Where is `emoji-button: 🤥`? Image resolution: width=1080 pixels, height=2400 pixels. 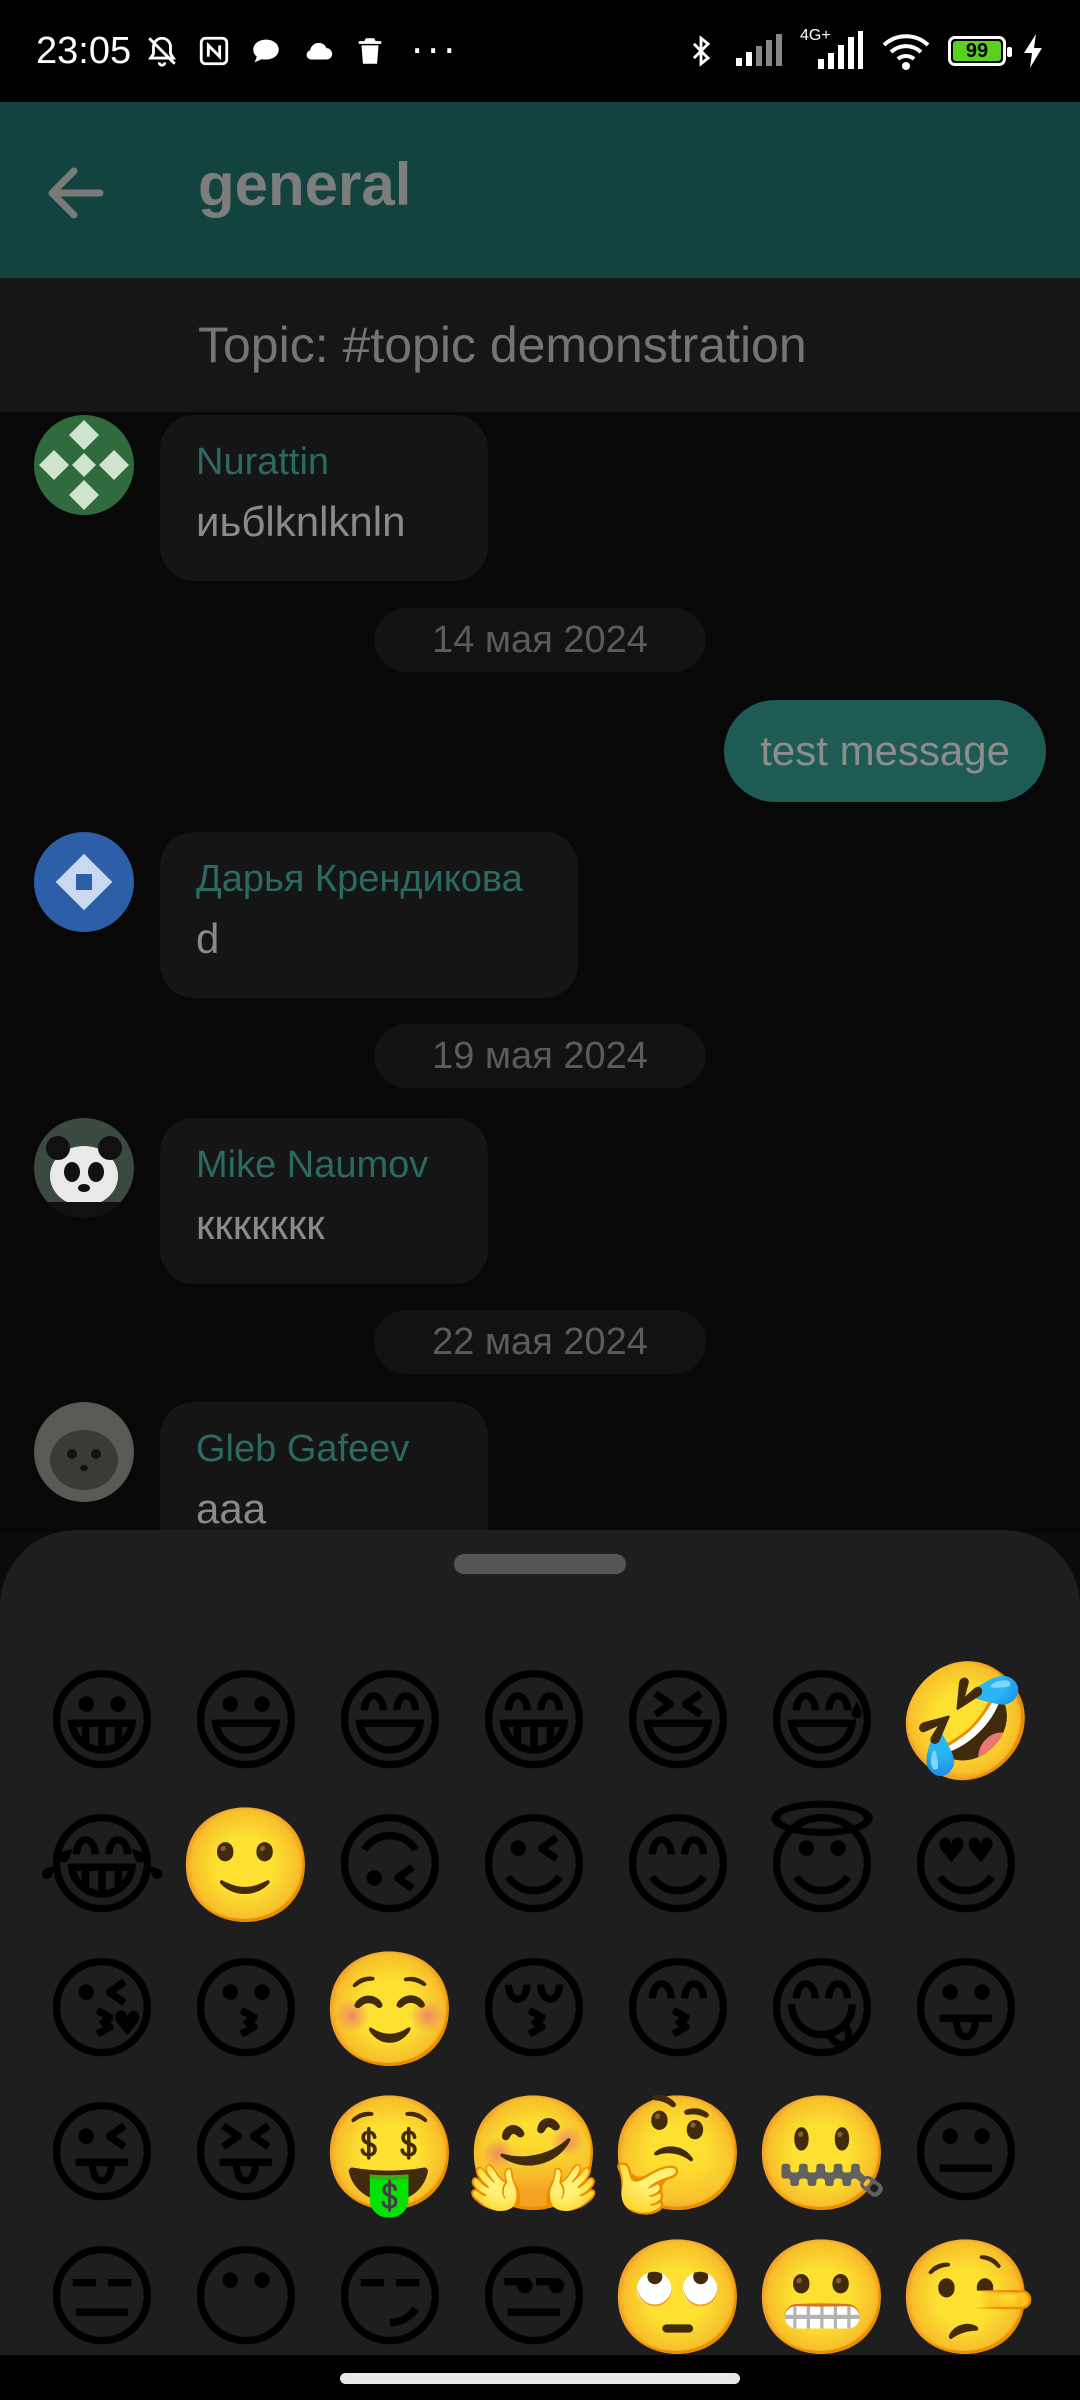 emoji-button: 🤥 is located at coordinates (966, 2298).